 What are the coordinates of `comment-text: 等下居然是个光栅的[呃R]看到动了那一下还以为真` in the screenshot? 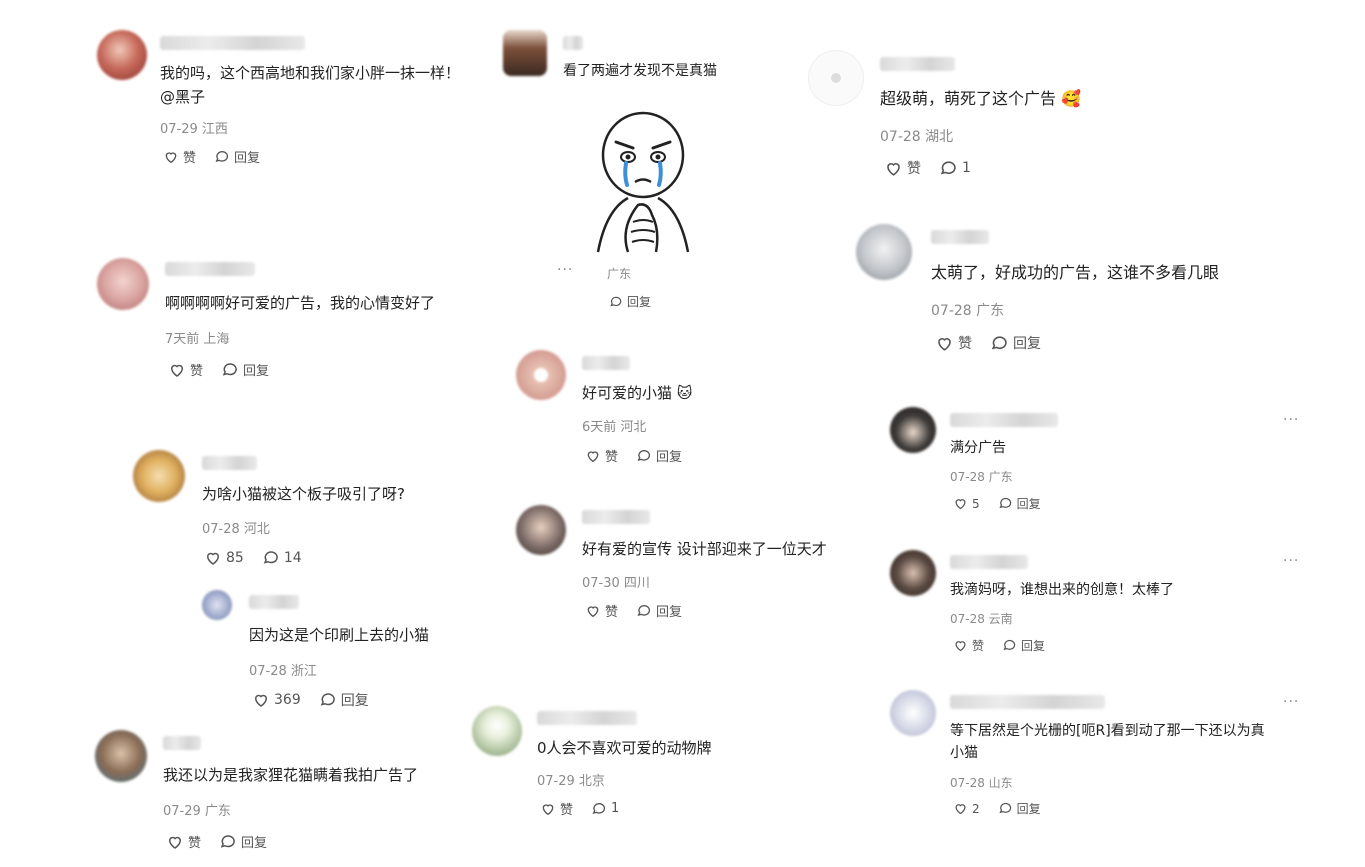 It's located at (1107, 731).